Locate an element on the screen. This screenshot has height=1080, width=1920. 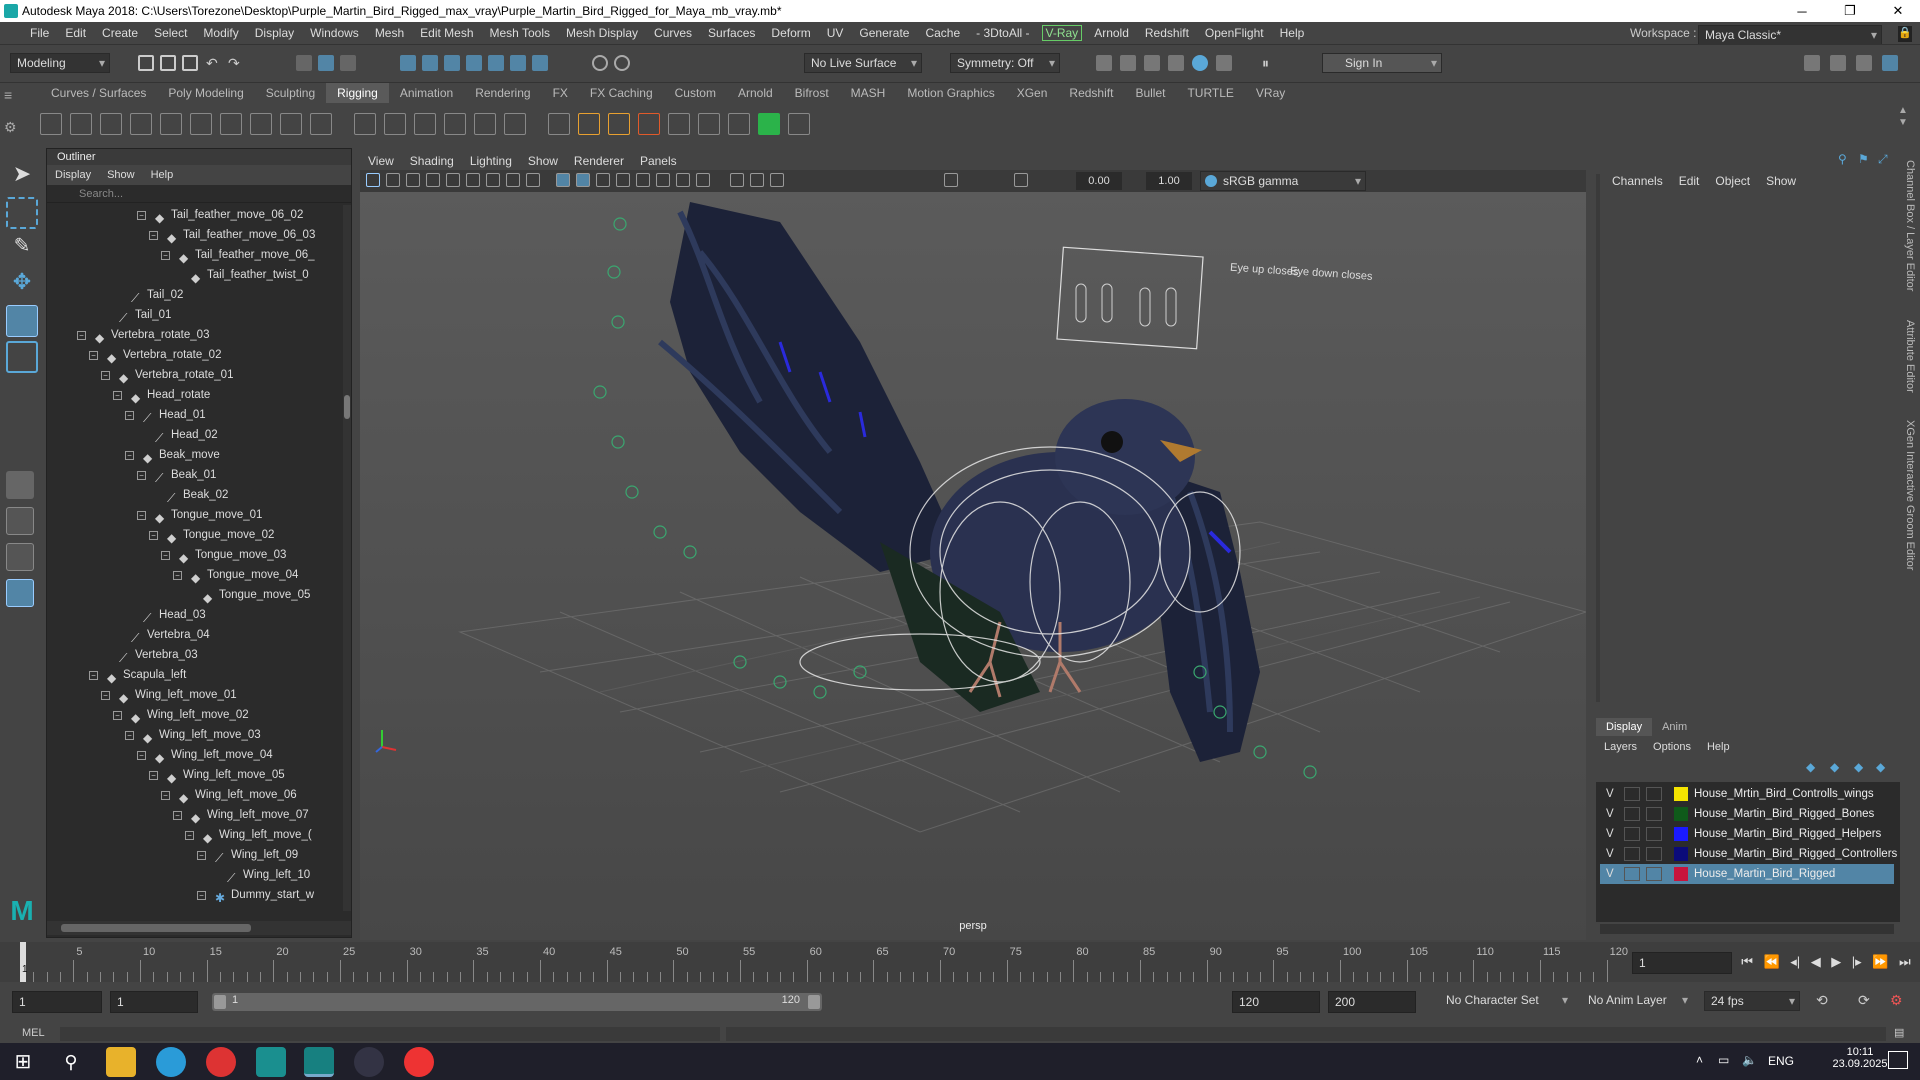
outliner-row: ⟋ Tail_01 is located at coordinates (195, 315).